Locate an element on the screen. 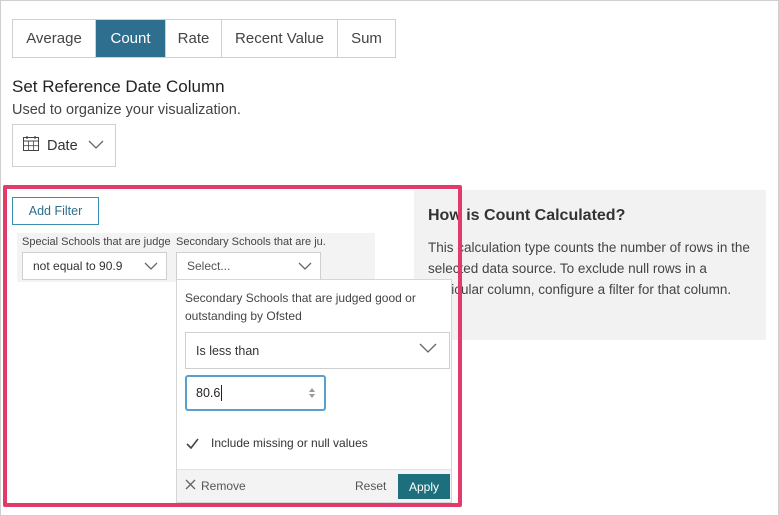 This screenshot has height=516, width=779. tab-count: Count is located at coordinates (131, 38).